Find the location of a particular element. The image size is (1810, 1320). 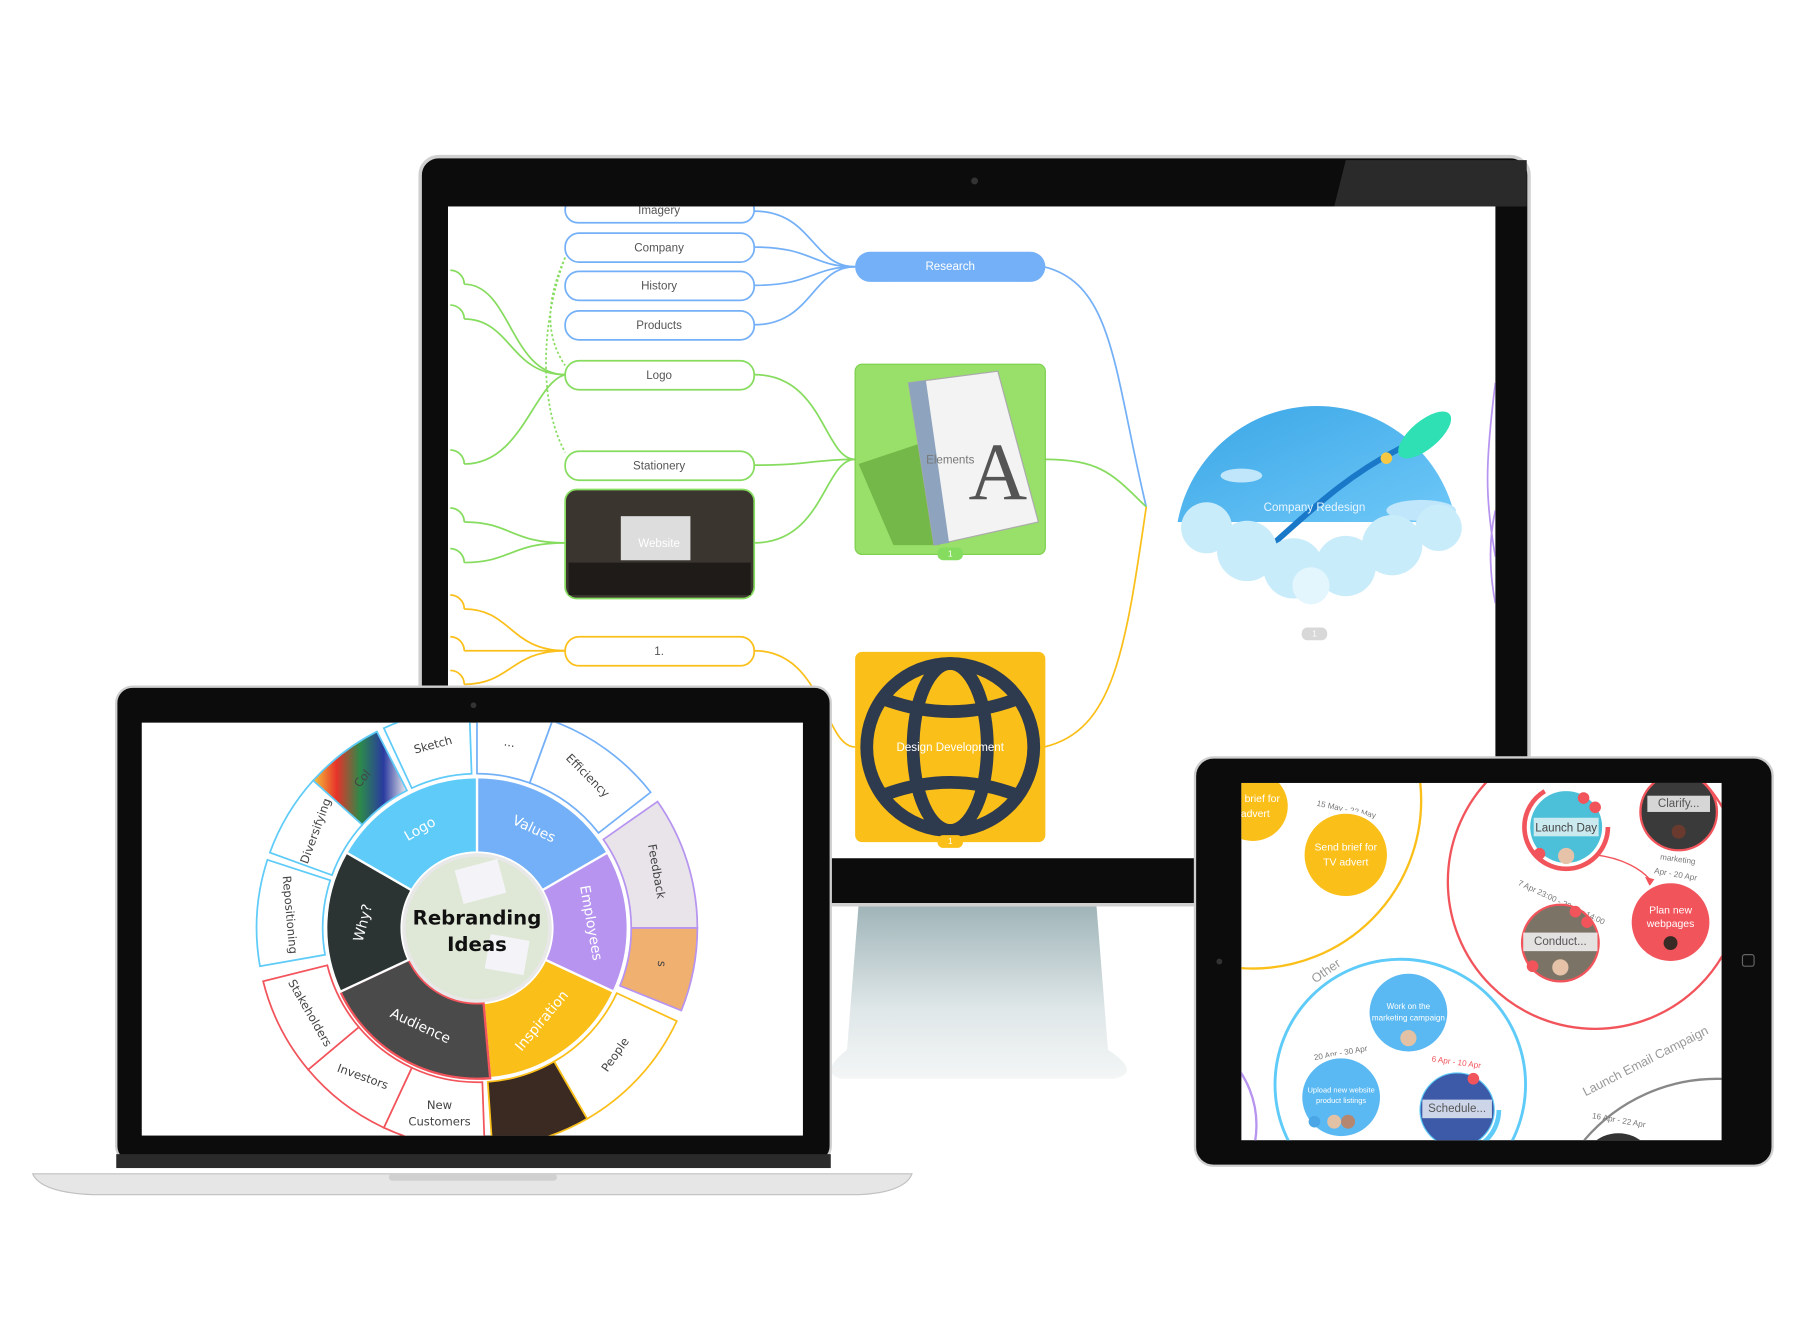

node-label: Products is located at coordinates (659, 326).